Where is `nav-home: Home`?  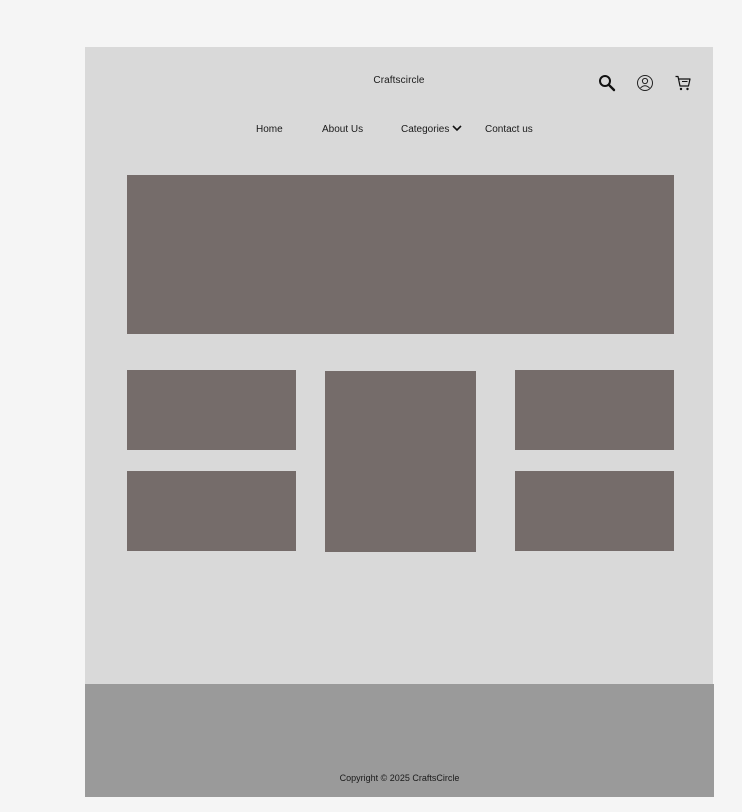
nav-home: Home is located at coordinates (269, 129).